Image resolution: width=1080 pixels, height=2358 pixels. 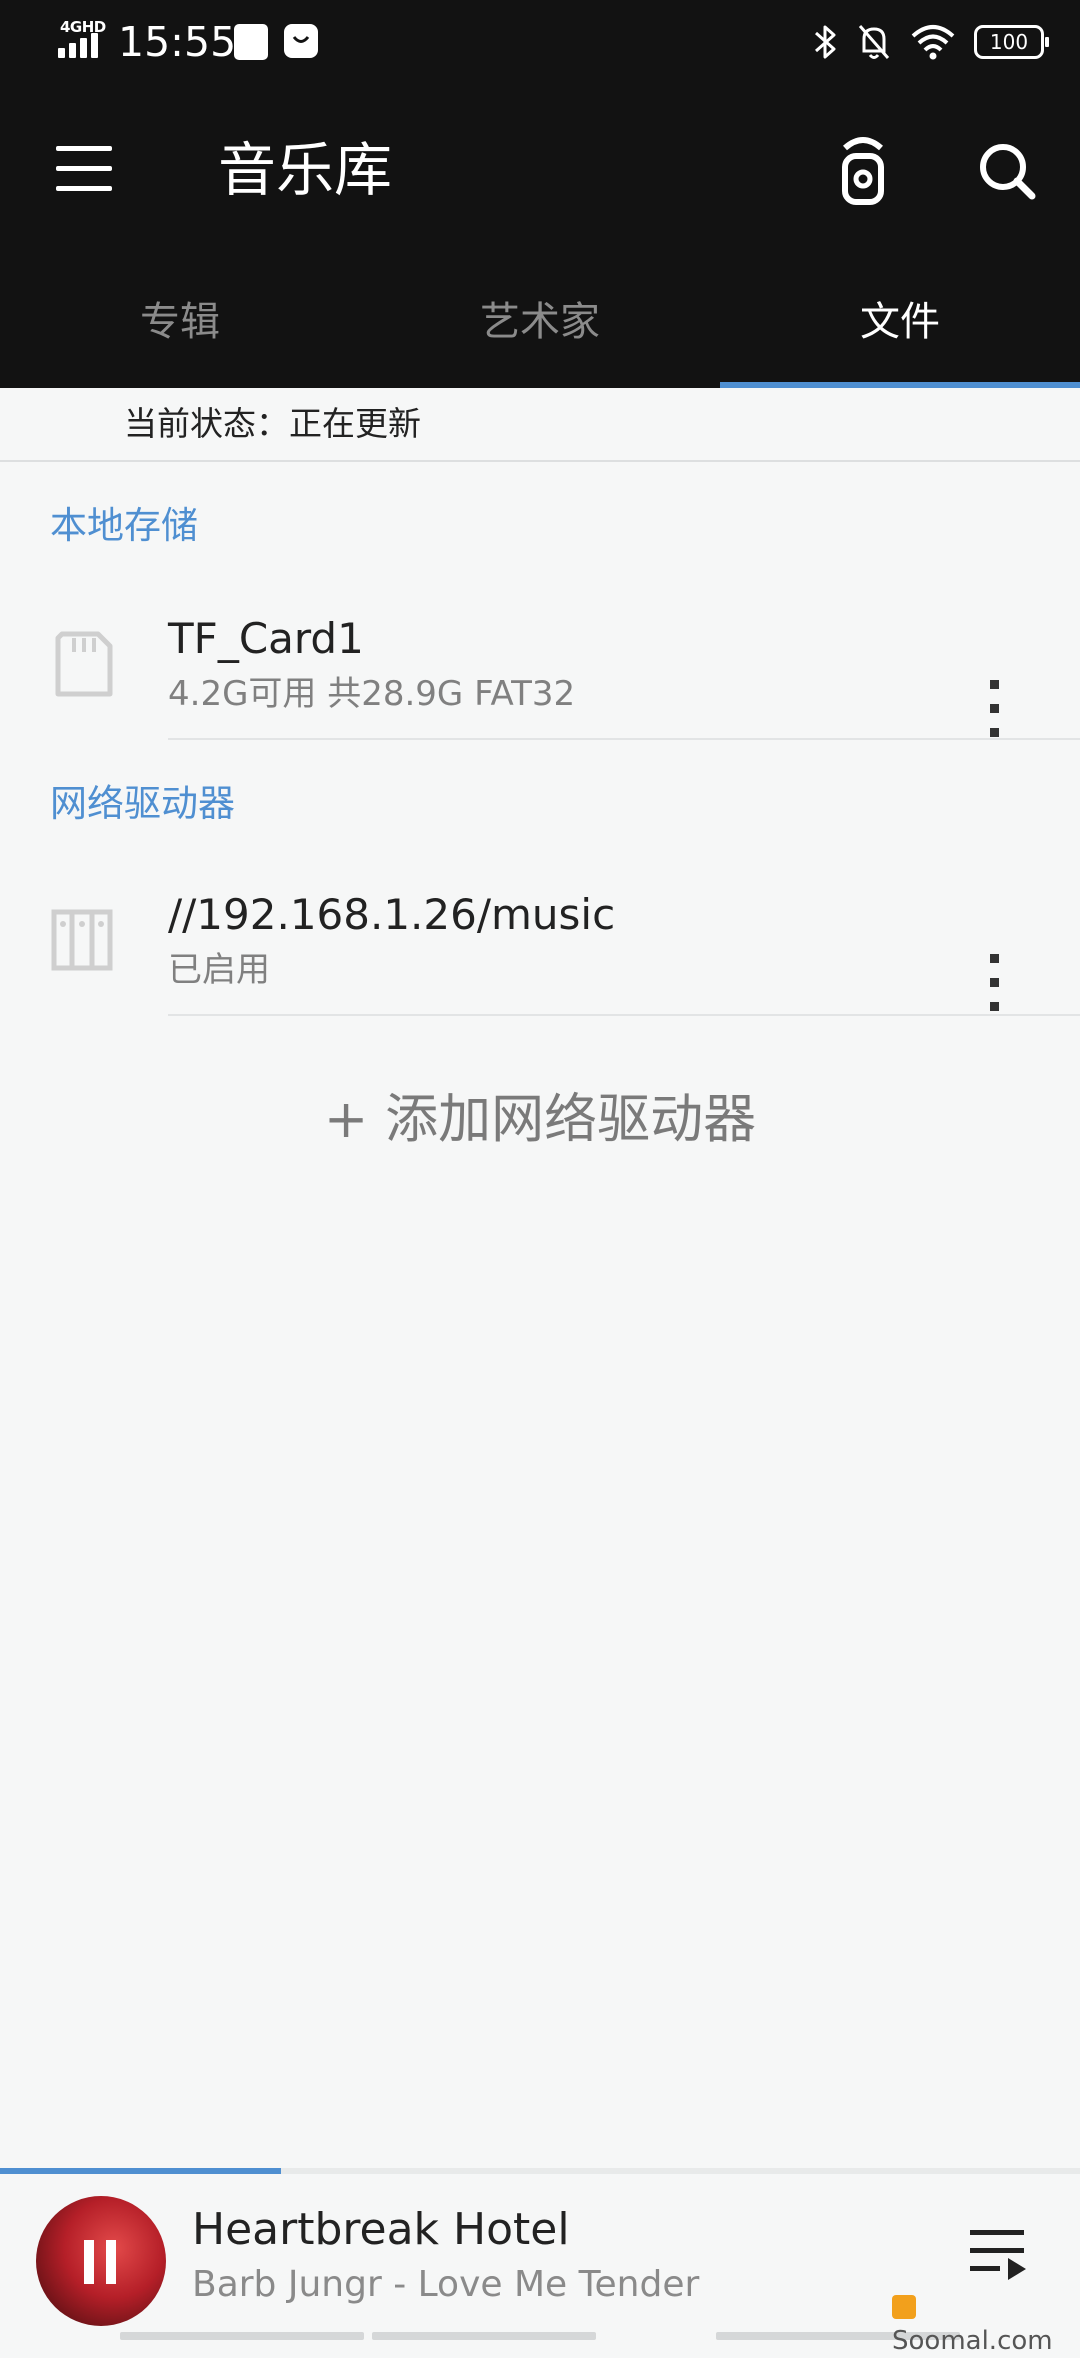 I want to click on storage-capacity: 4.2G可用 共28.9G FAT32, so click(x=372, y=694).